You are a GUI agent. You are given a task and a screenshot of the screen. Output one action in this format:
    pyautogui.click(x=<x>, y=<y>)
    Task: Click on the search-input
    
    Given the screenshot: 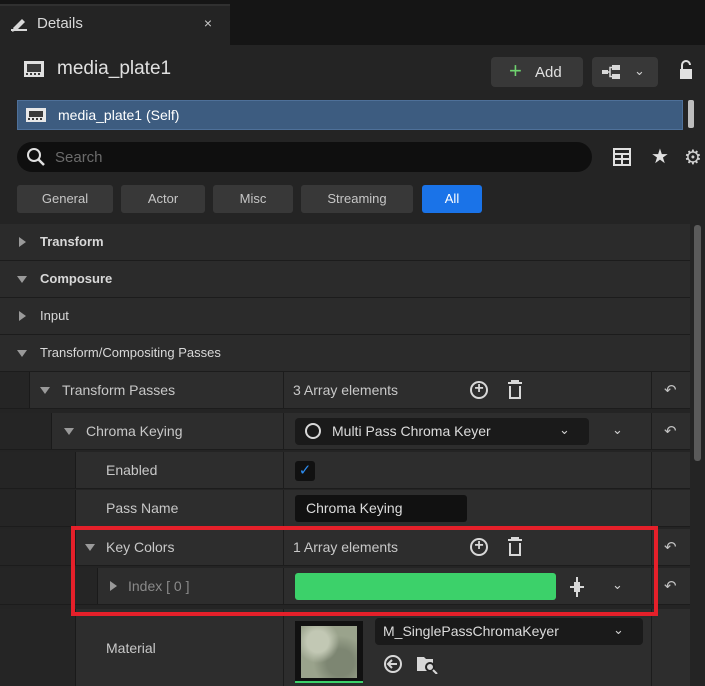 What is the action you would take?
    pyautogui.click(x=305, y=157)
    